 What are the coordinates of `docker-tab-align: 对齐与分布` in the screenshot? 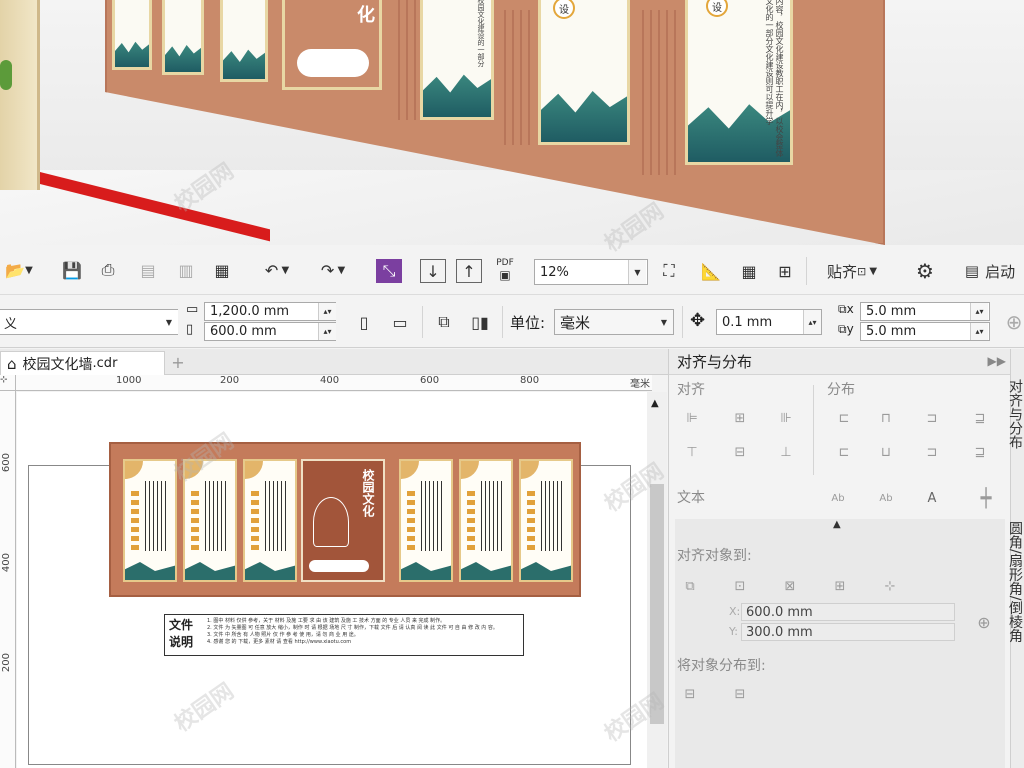 It's located at (1015, 414).